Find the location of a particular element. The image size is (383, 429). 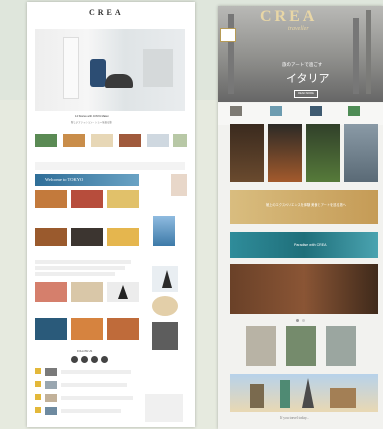

ranking-list is located at coordinates (87, 396).